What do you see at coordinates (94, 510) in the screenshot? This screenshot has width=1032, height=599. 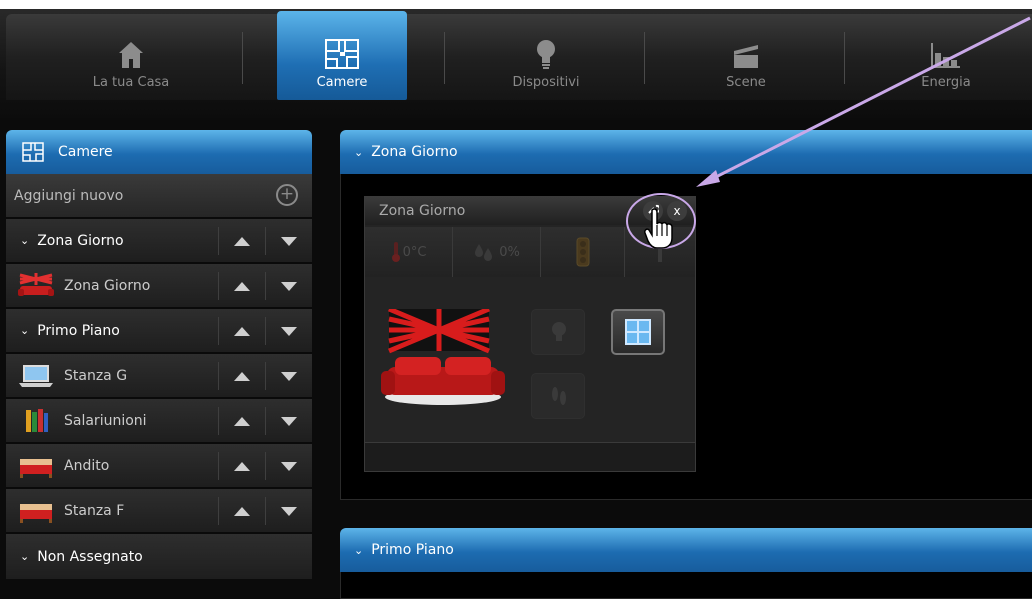 I see `room-label: Stanza F` at bounding box center [94, 510].